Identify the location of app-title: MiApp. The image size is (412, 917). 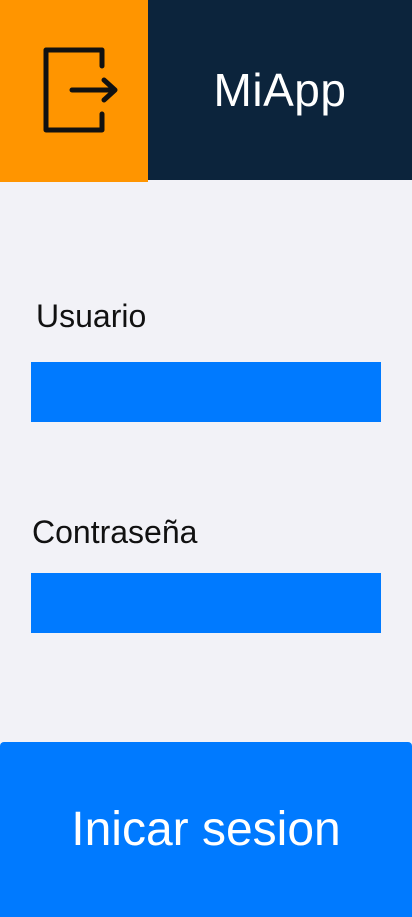
(280, 90).